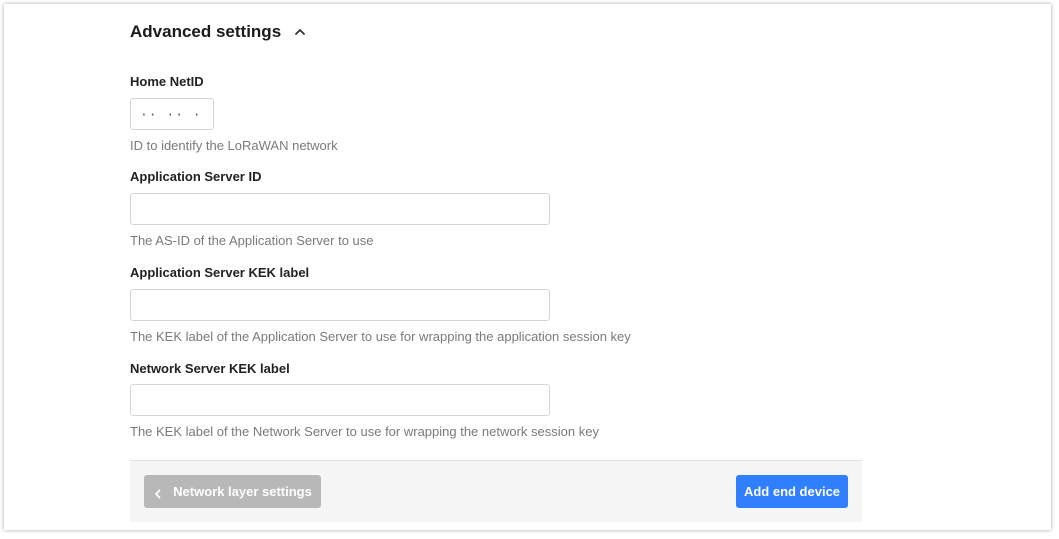 This screenshot has width=1059, height=539. Describe the element at coordinates (340, 400) in the screenshot. I see `network-server-kek-label-input` at that location.